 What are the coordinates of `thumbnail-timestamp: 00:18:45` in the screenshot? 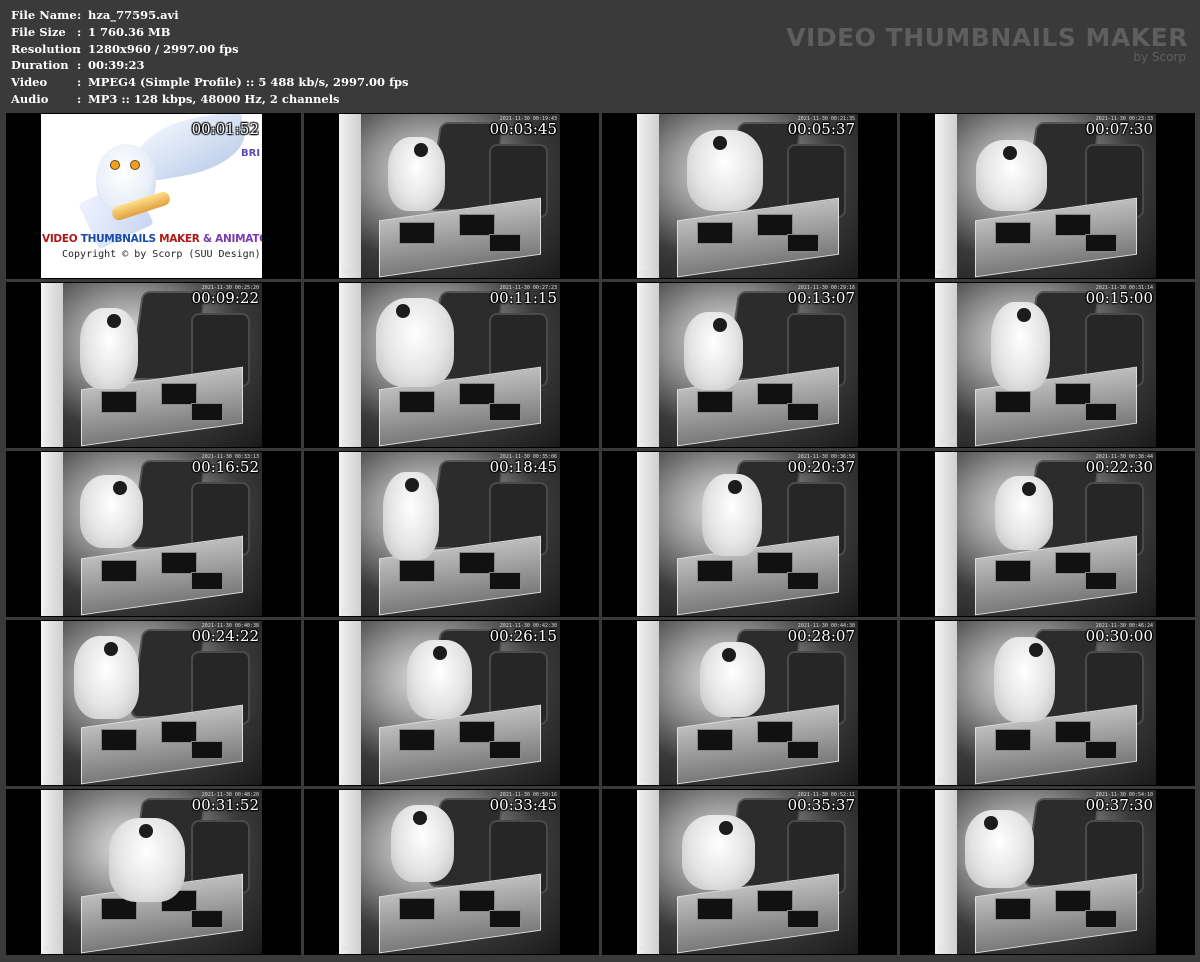 It's located at (523, 467).